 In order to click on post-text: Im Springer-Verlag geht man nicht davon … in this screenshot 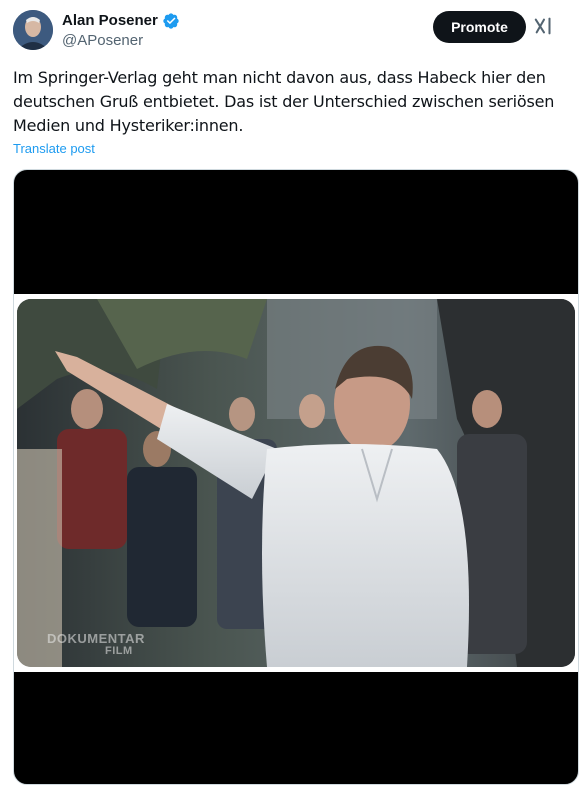, I will do `click(284, 101)`.